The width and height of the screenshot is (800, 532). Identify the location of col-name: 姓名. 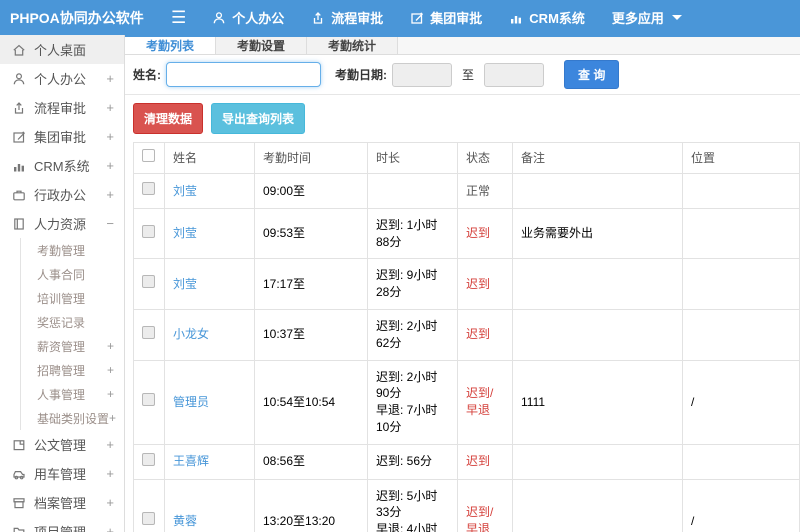
(209, 158).